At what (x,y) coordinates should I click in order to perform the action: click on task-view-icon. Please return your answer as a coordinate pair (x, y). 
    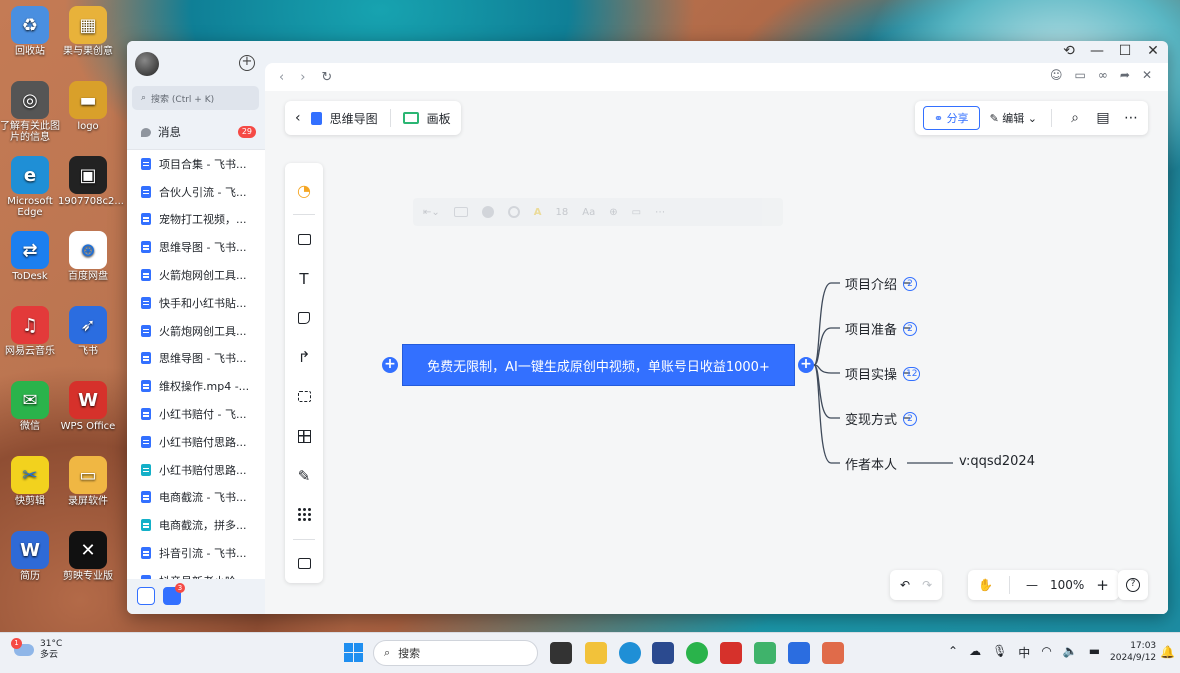
    Looking at the image, I should click on (561, 653).